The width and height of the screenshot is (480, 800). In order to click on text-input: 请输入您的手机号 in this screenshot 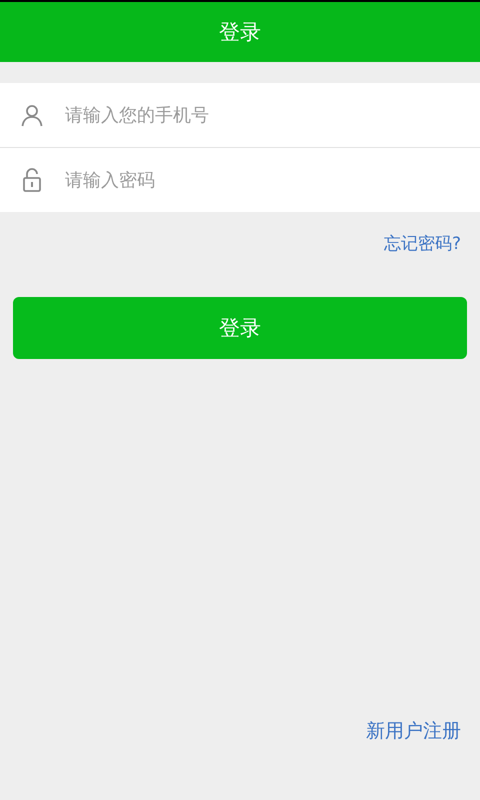, I will do `click(271, 115)`.